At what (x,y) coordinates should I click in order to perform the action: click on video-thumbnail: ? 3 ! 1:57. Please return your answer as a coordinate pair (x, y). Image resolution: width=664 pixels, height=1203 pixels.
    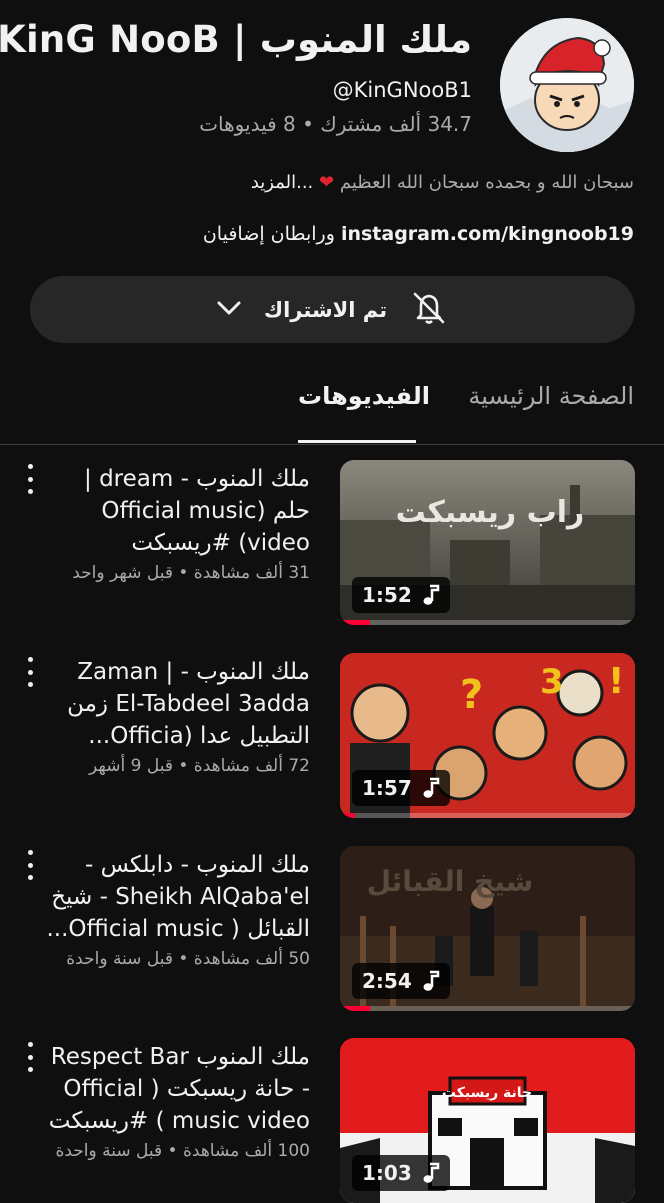
    Looking at the image, I should click on (487, 735).